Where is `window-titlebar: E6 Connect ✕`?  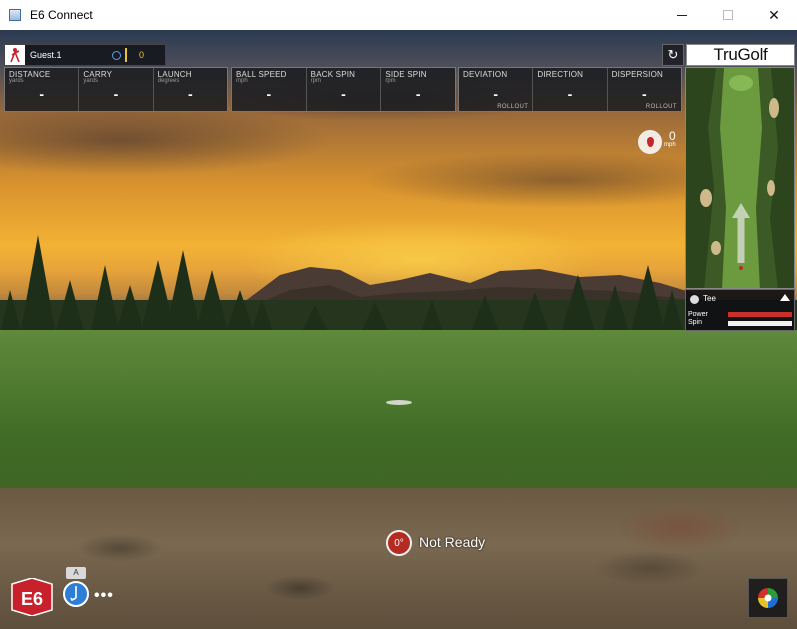
window-titlebar: E6 Connect ✕ is located at coordinates (398, 15).